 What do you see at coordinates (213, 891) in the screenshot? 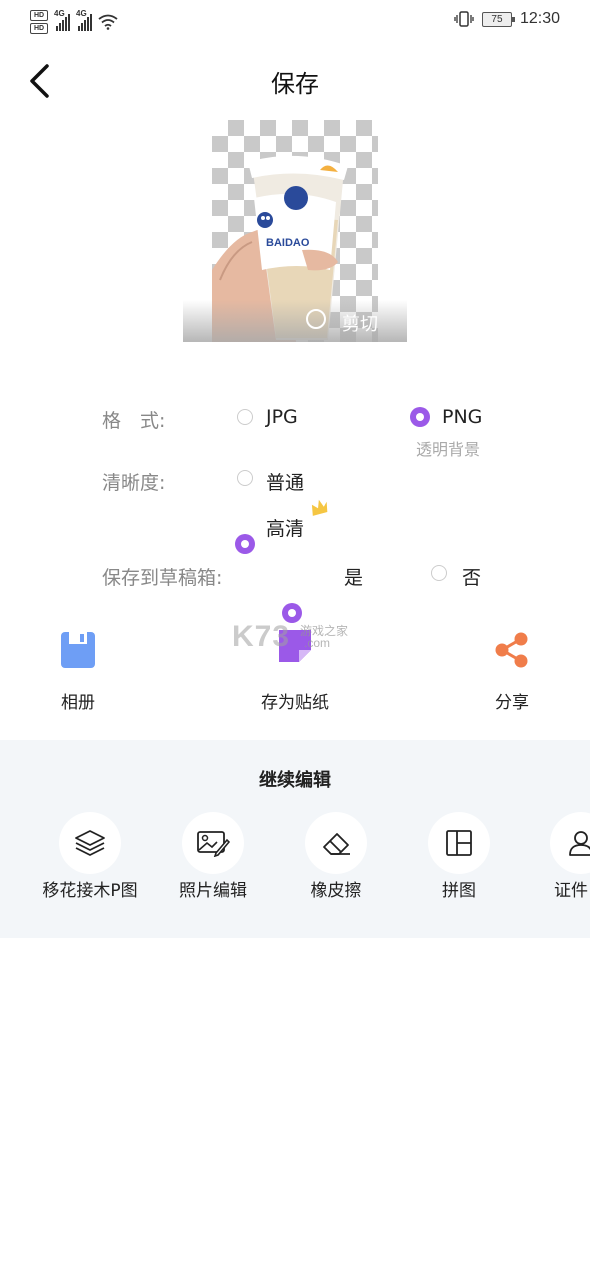
I see `tool-photo-edit-label: 照片编辑` at bounding box center [213, 891].